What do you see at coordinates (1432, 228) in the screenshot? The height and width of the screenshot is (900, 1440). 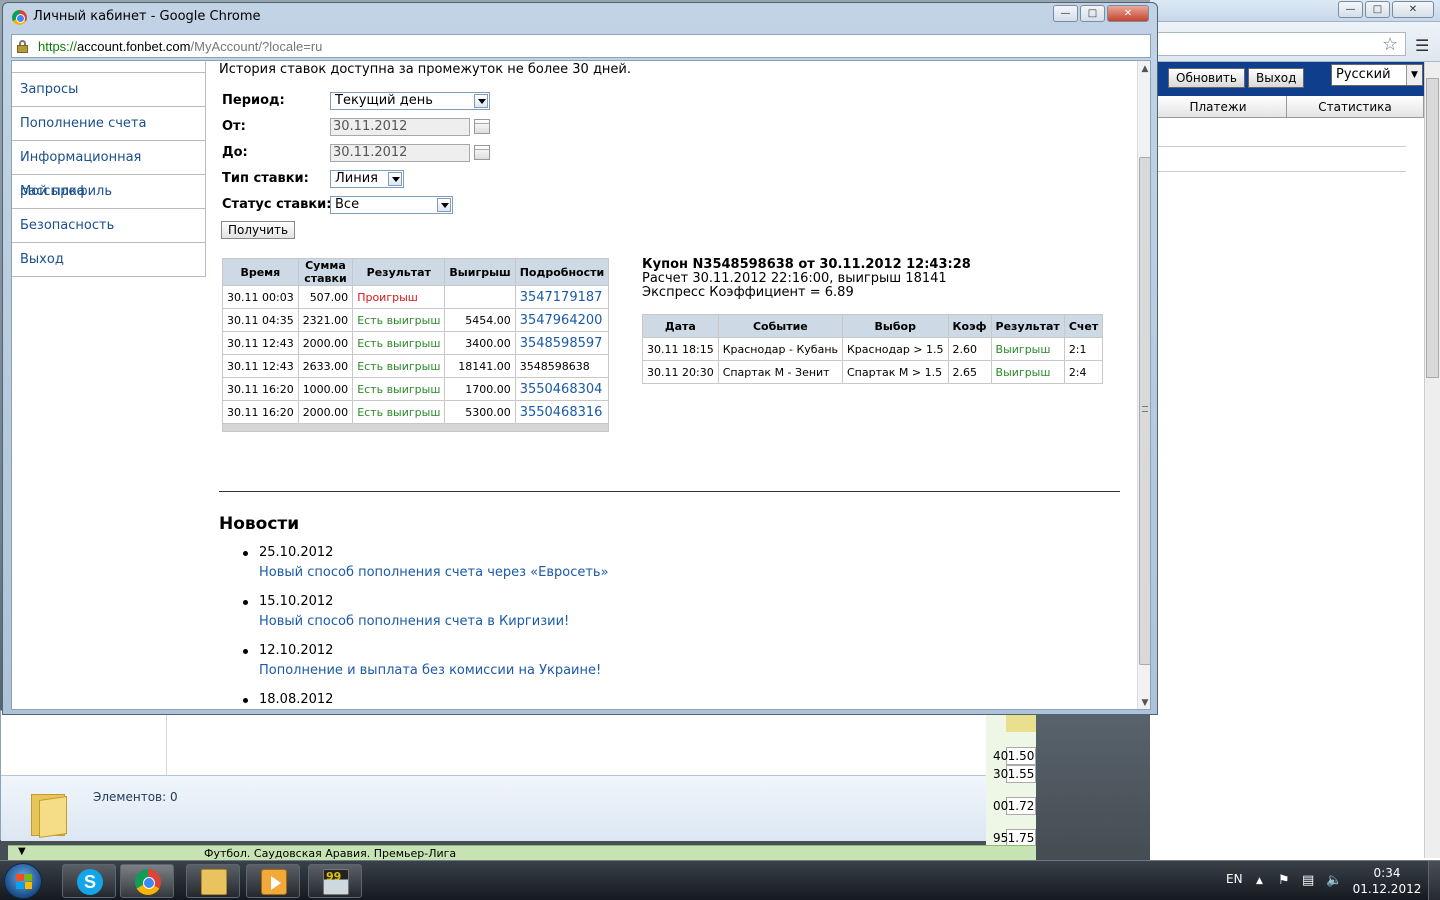 I see `bg-scrollbar-thumb` at bounding box center [1432, 228].